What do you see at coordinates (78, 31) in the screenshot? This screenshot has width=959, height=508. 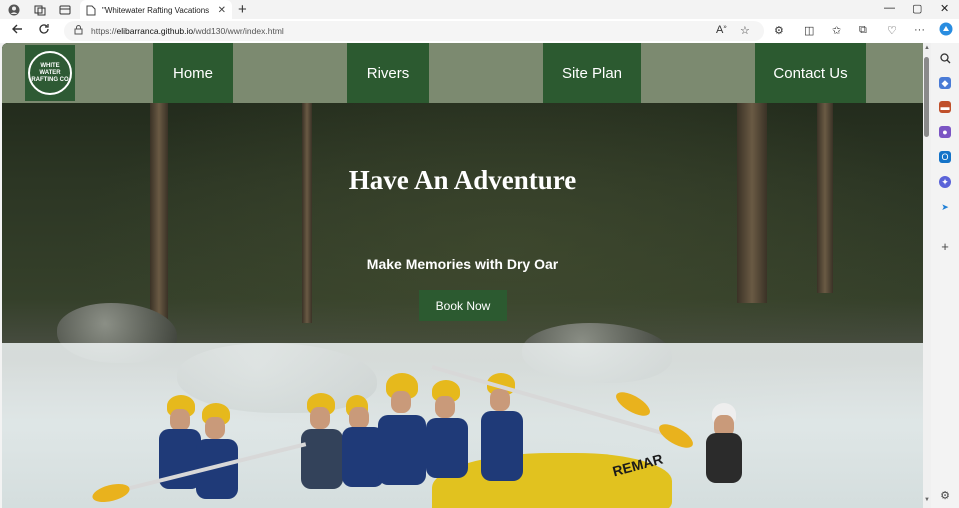 I see `lock-icon` at bounding box center [78, 31].